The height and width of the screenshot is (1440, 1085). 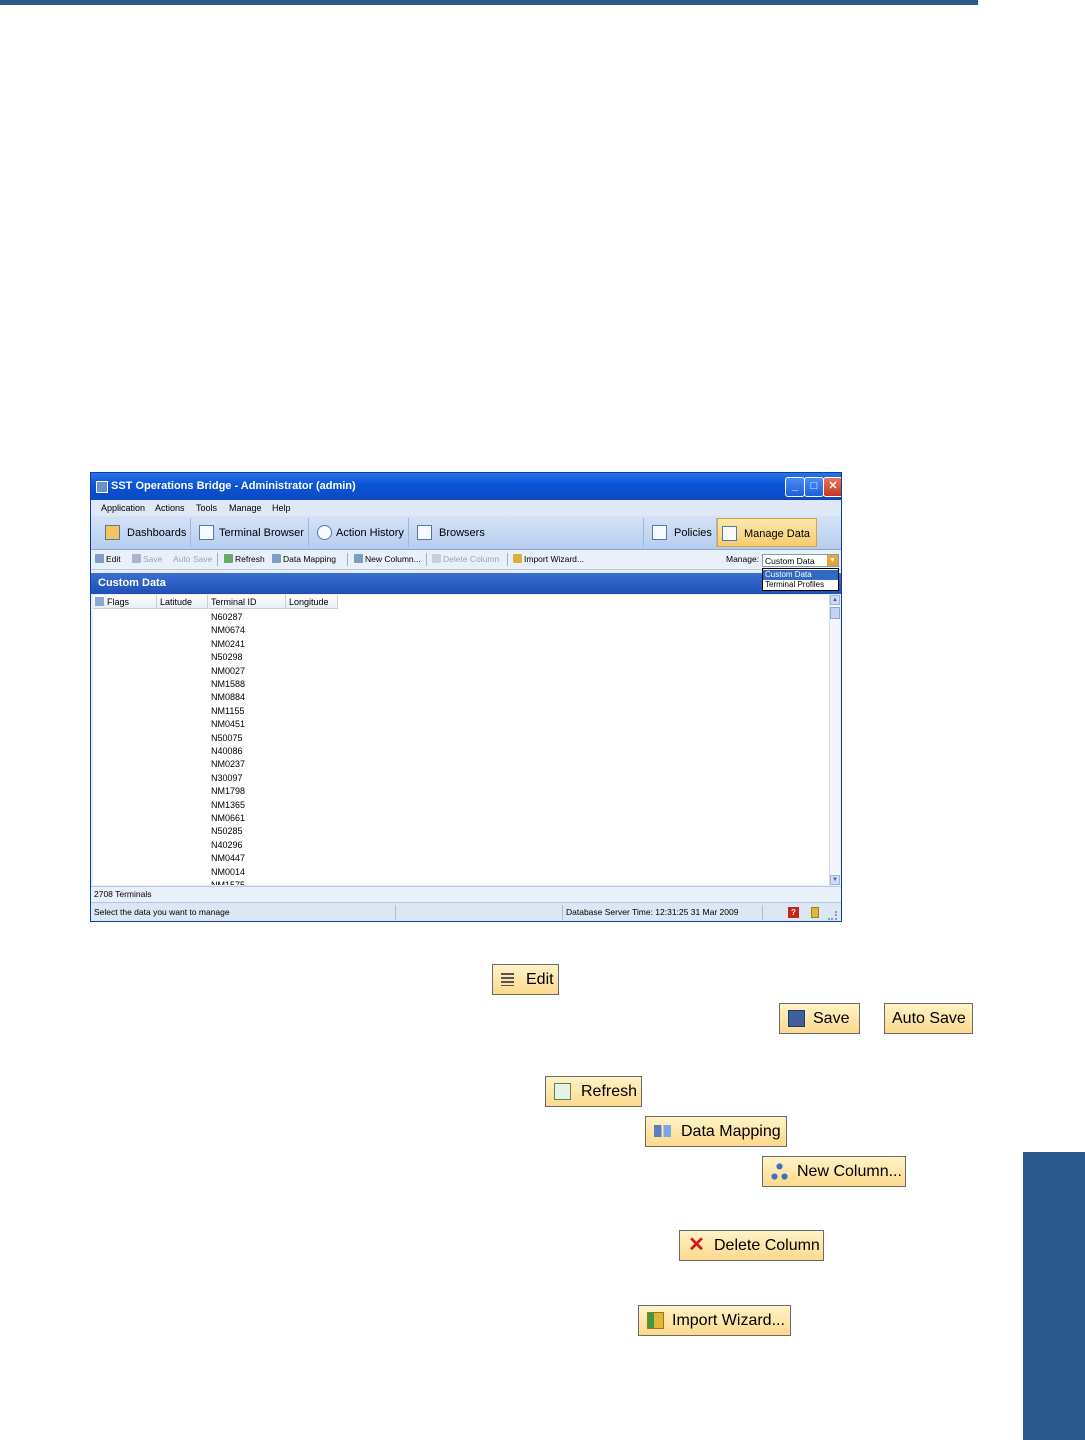 What do you see at coordinates (731, 1131) in the screenshot?
I see `data-mapping-button-label: Data Mapping` at bounding box center [731, 1131].